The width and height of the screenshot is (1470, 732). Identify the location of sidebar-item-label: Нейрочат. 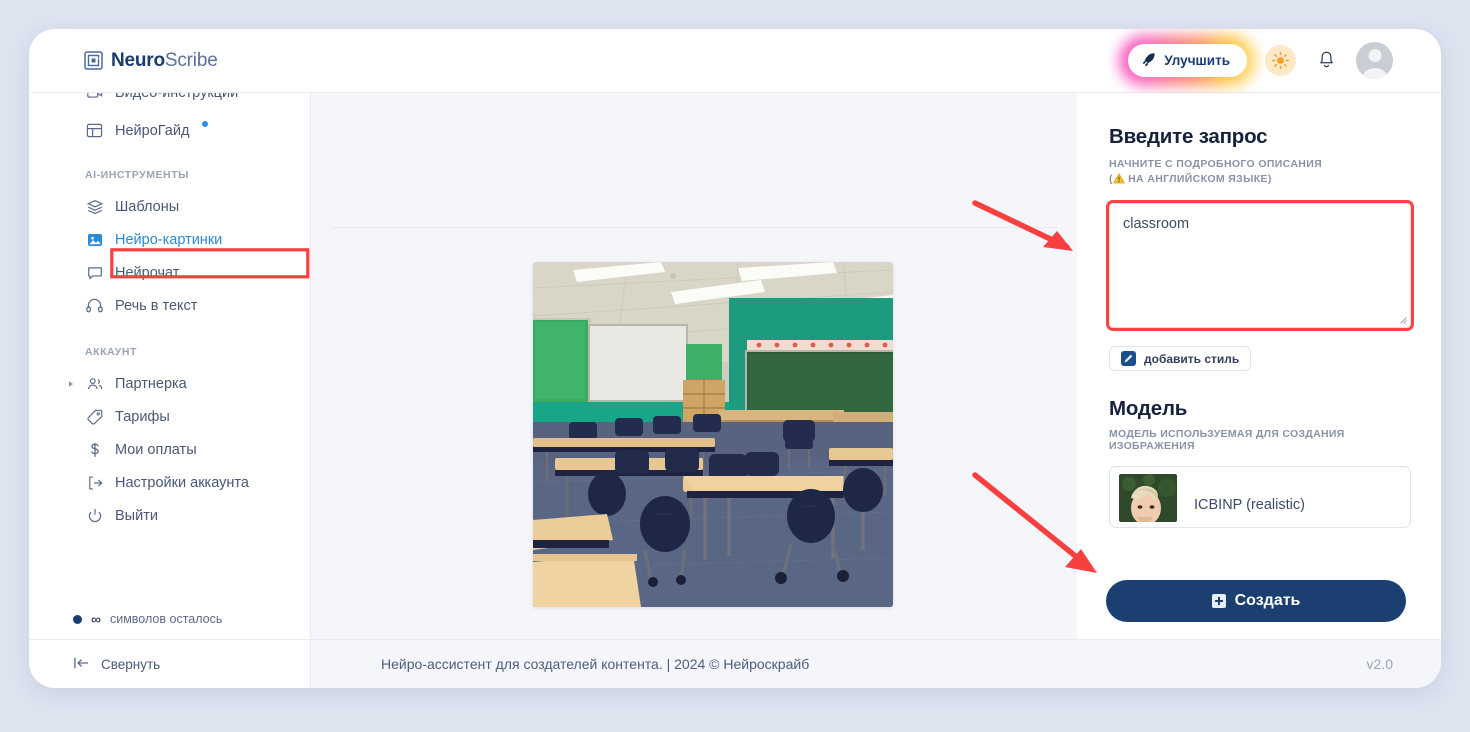
(147, 272).